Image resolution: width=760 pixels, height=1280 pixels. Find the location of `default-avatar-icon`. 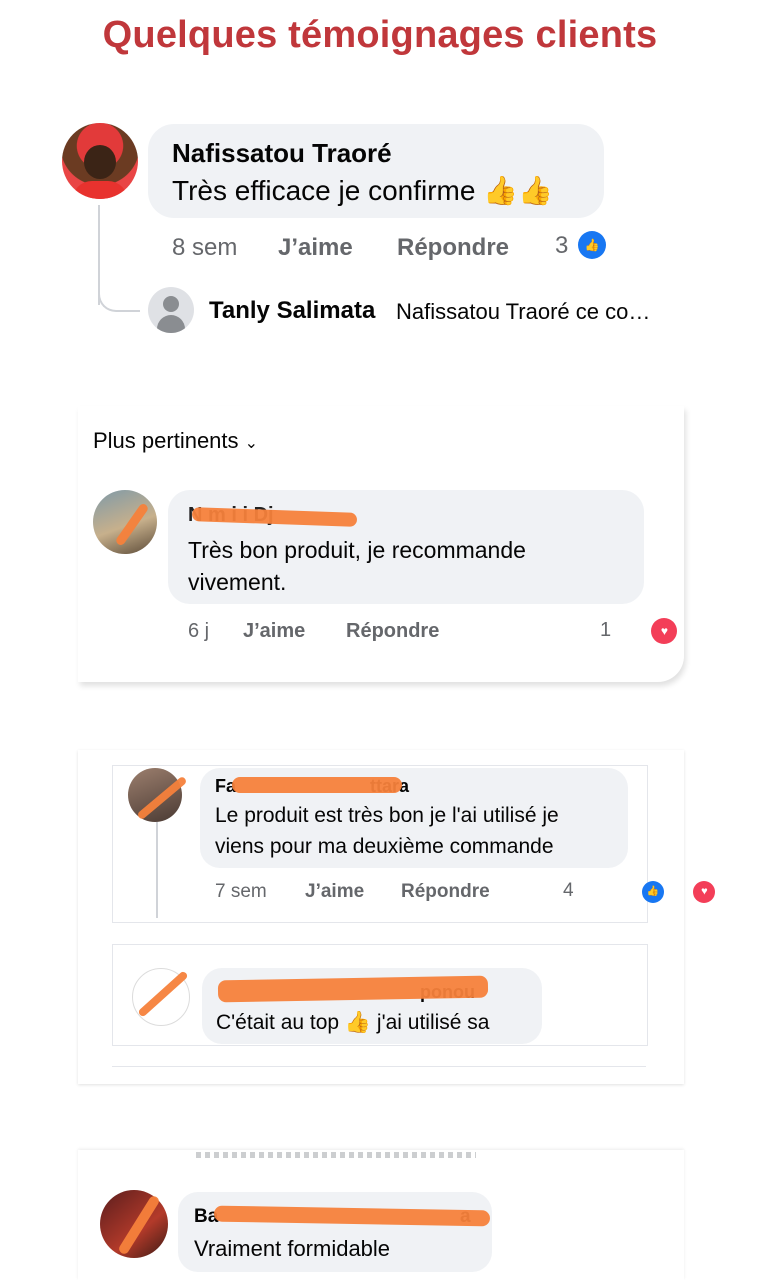

default-avatar-icon is located at coordinates (171, 310).